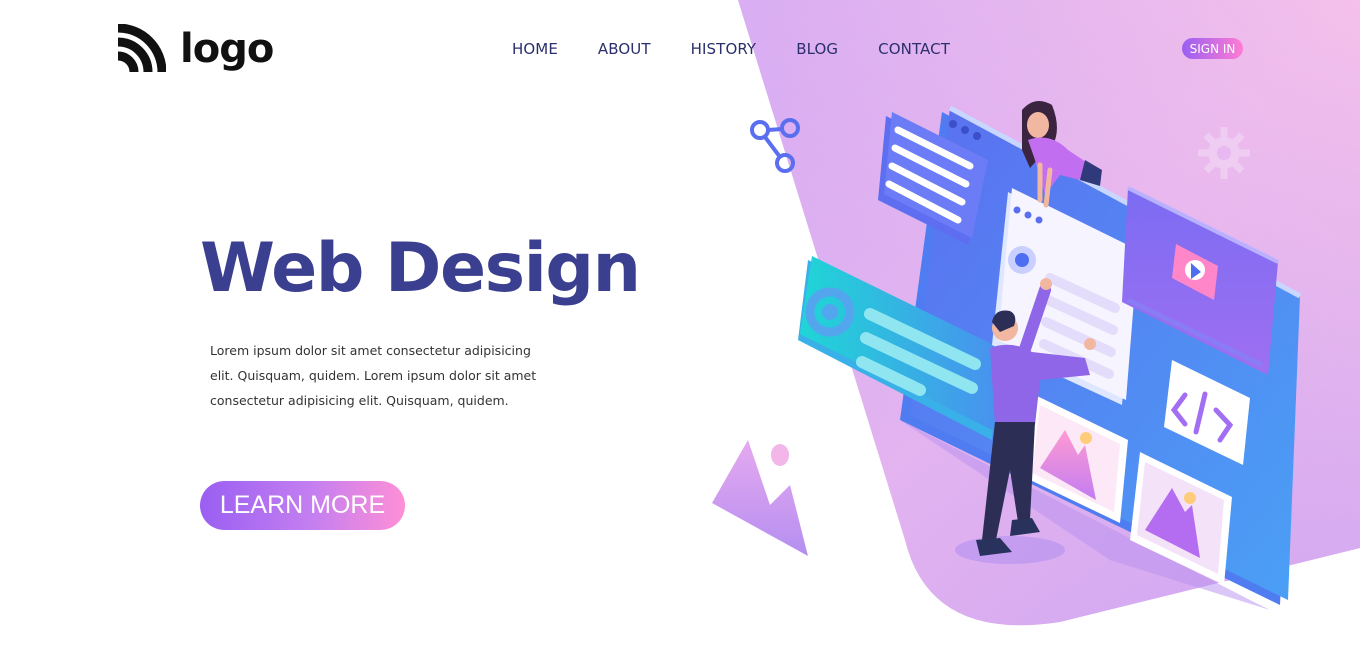  Describe the element at coordinates (914, 49) in the screenshot. I see `nav-contact: CONTACT` at that location.